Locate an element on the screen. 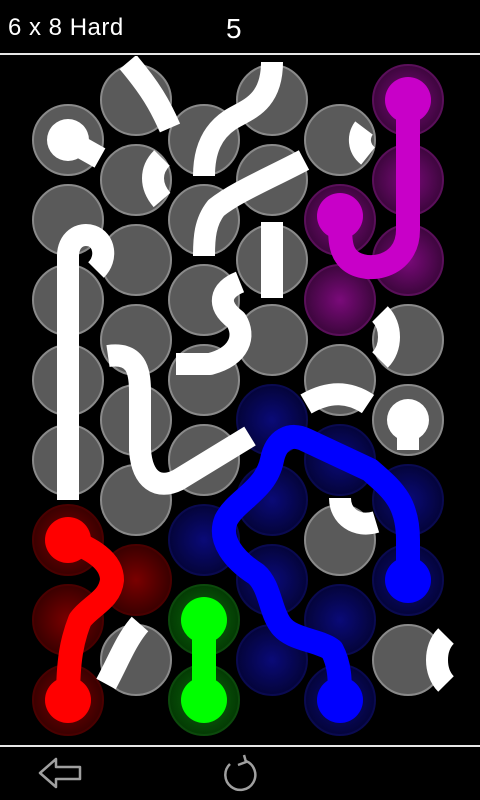 The image size is (480, 800). header-bar: 6 x 8 Hard 5 is located at coordinates (240, 27).